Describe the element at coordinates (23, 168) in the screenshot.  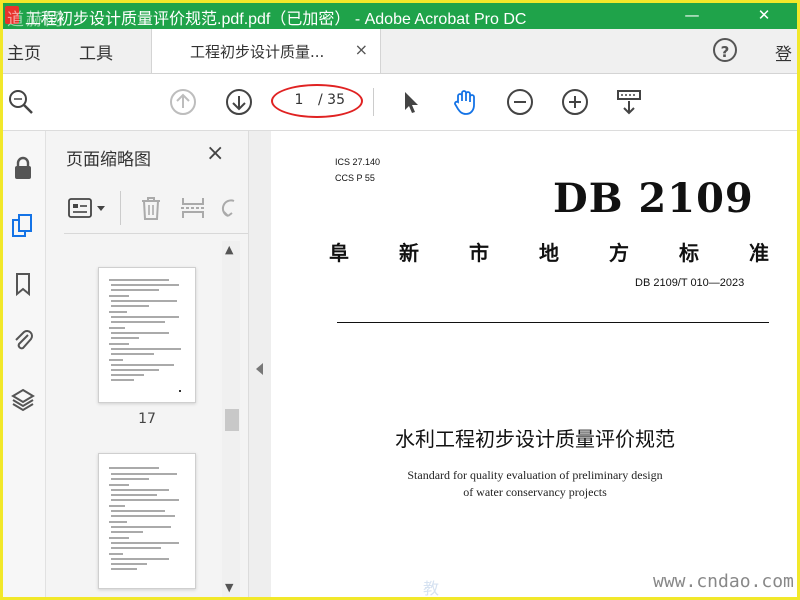
I see `lock-icon` at that location.